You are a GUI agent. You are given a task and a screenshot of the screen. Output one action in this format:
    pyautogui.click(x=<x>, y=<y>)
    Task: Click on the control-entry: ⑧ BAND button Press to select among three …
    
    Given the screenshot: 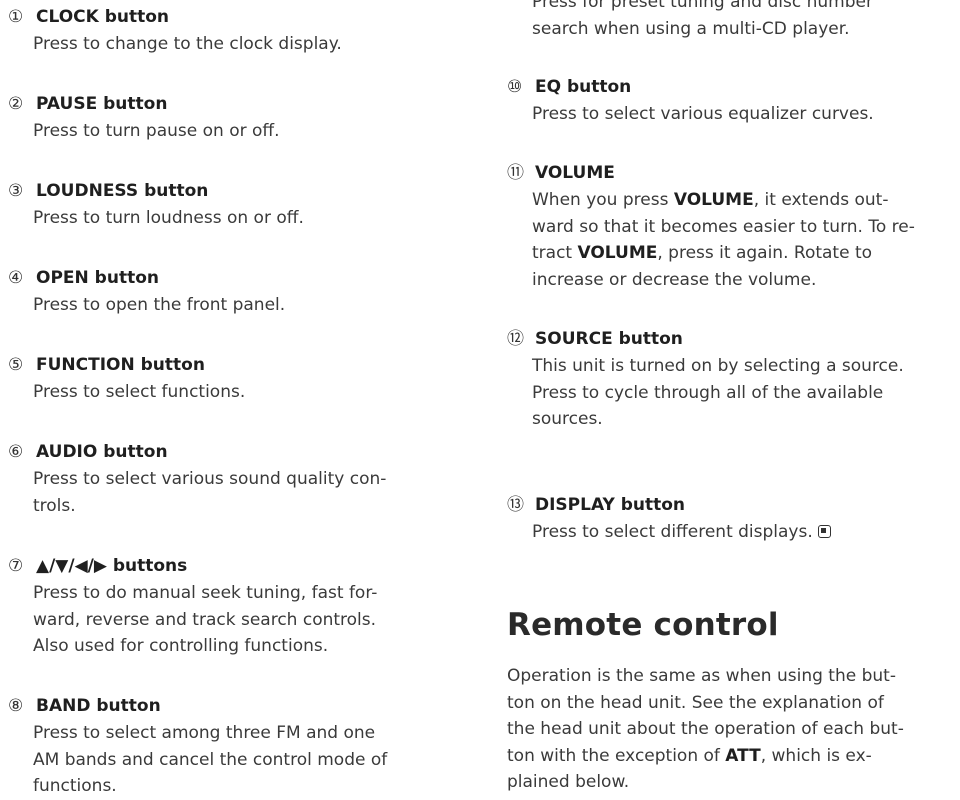 What is the action you would take?
    pyautogui.click(x=228, y=747)
    